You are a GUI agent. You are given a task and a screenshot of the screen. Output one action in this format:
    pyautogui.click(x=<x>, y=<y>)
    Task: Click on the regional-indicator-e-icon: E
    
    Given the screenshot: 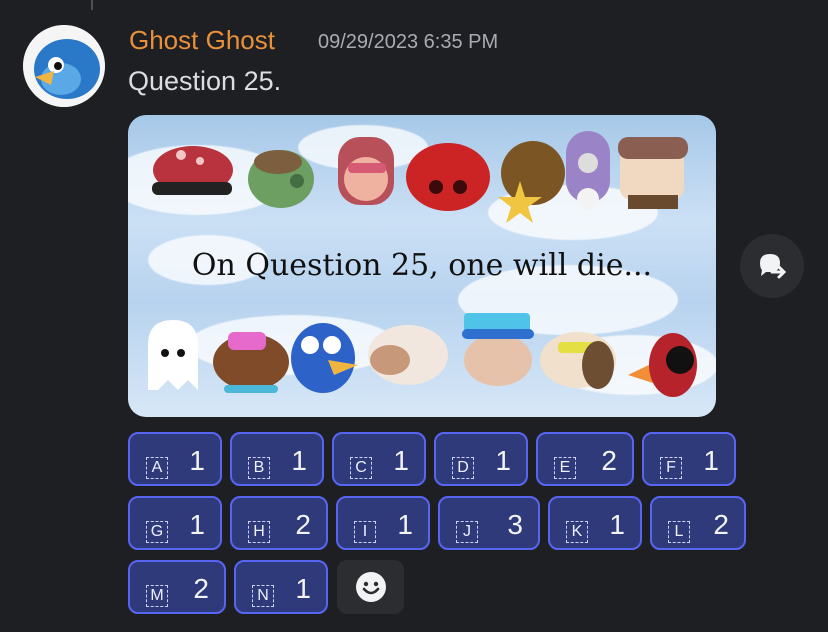 What is the action you would take?
    pyautogui.click(x=565, y=468)
    